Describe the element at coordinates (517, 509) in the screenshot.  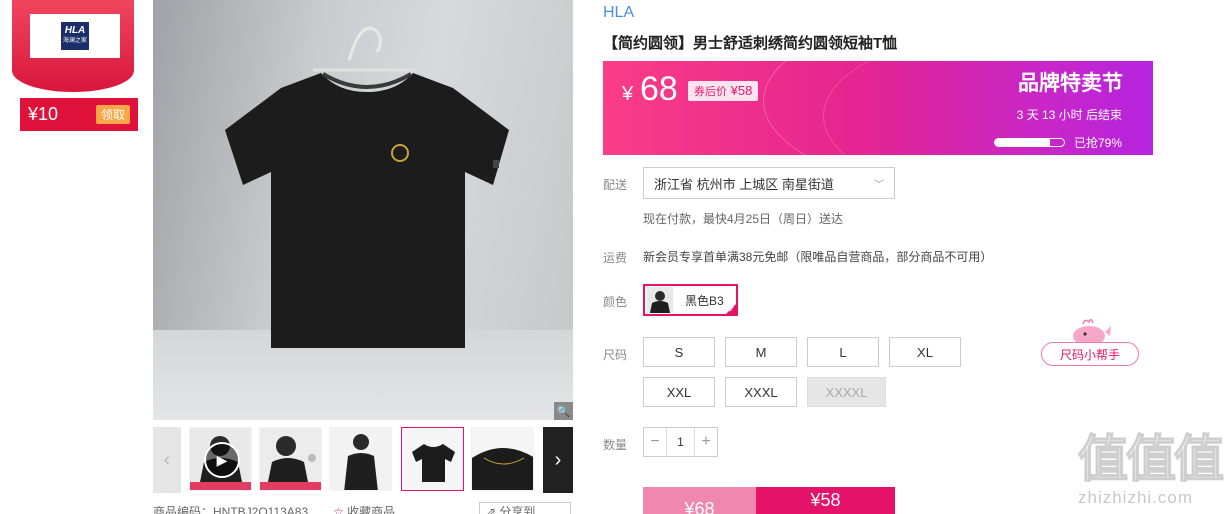
I see `share-label: 分享到` at that location.